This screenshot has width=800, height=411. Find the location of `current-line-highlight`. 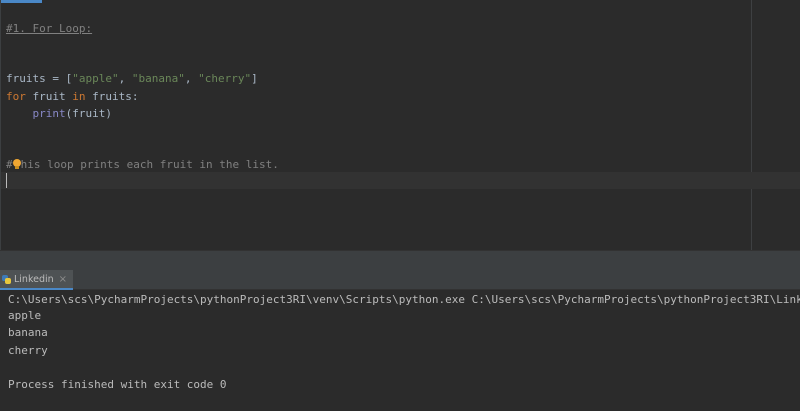

current-line-highlight is located at coordinates (400, 180).